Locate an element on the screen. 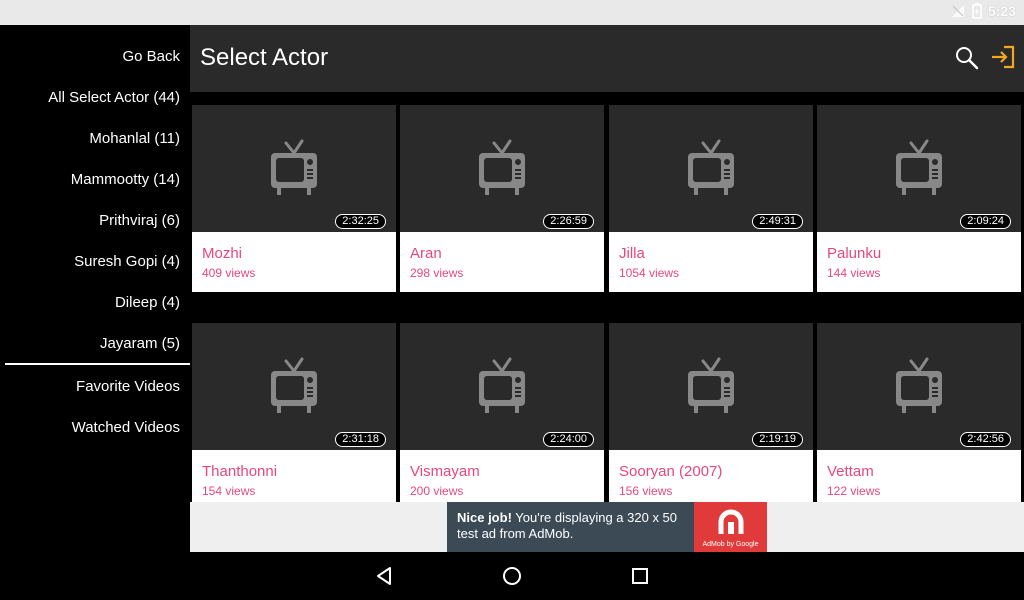 This screenshot has width=1024, height=600. video-title: Aran is located at coordinates (426, 253).